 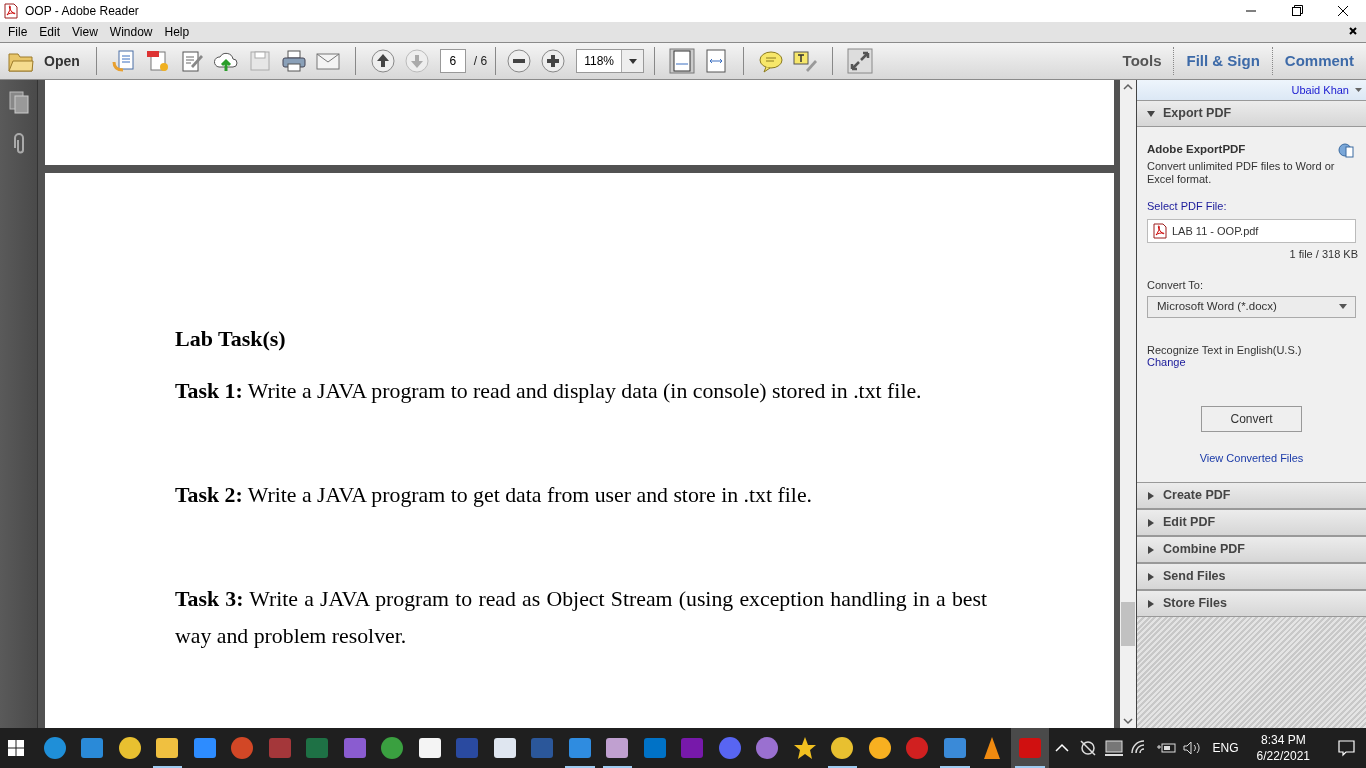 What do you see at coordinates (549, 391) in the screenshot?
I see `task-paragraph: Task 1: Write a JAVA program to read and display data (in console) stored in .txt file.` at bounding box center [549, 391].